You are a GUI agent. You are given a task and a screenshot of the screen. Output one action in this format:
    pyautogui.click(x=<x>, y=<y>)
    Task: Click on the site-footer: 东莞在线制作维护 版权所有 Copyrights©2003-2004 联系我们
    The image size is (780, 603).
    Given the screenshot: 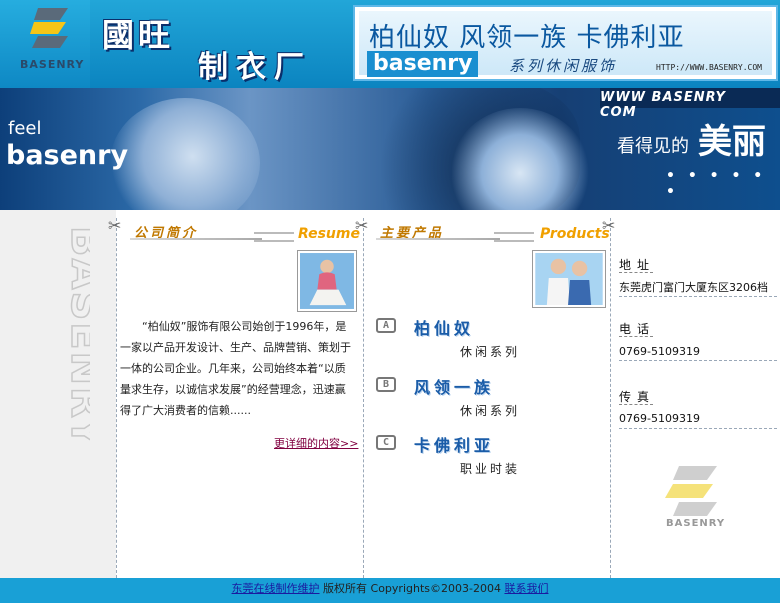 What is the action you would take?
    pyautogui.click(x=390, y=590)
    